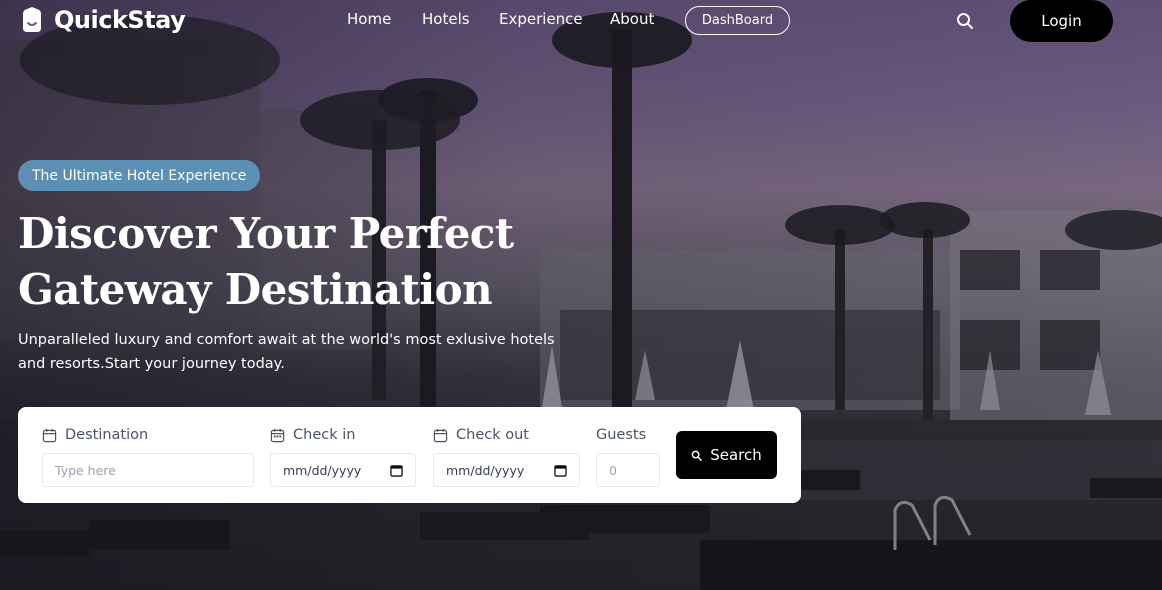 The image size is (1162, 590). Describe the element at coordinates (369, 19) in the screenshot. I see `nav-link-home: Home` at that location.